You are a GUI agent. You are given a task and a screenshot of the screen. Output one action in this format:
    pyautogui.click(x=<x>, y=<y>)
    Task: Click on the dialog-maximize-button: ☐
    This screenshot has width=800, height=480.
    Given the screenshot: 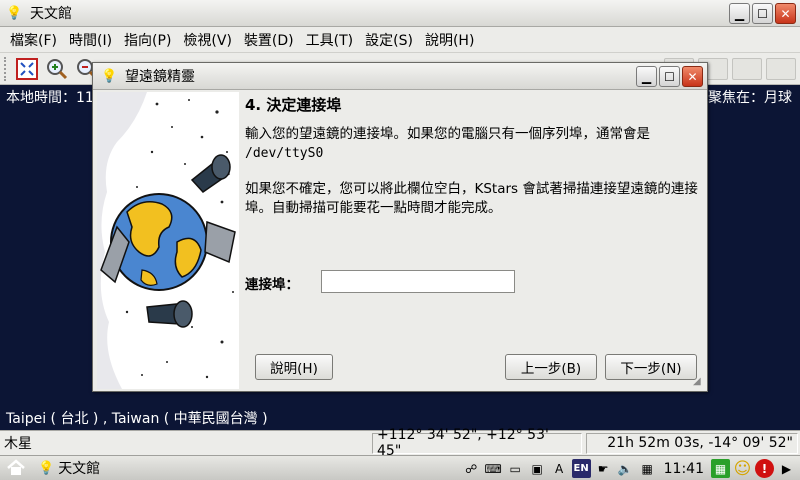 What is the action you would take?
    pyautogui.click(x=669, y=76)
    